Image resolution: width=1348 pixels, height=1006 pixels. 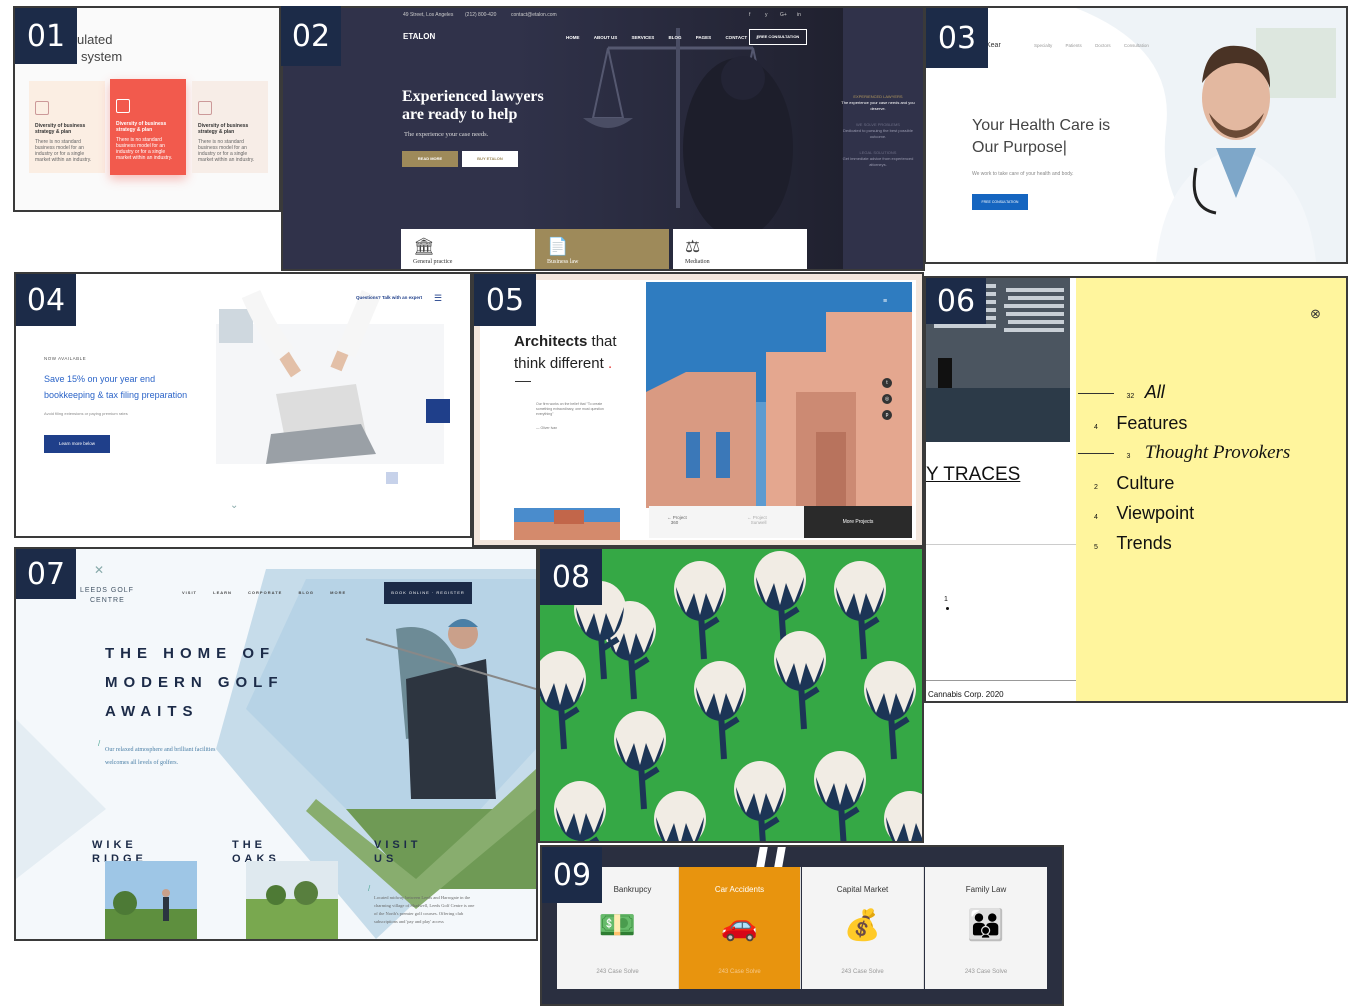 I want to click on nav-consultation: Consultation, so click(x=1136, y=45).